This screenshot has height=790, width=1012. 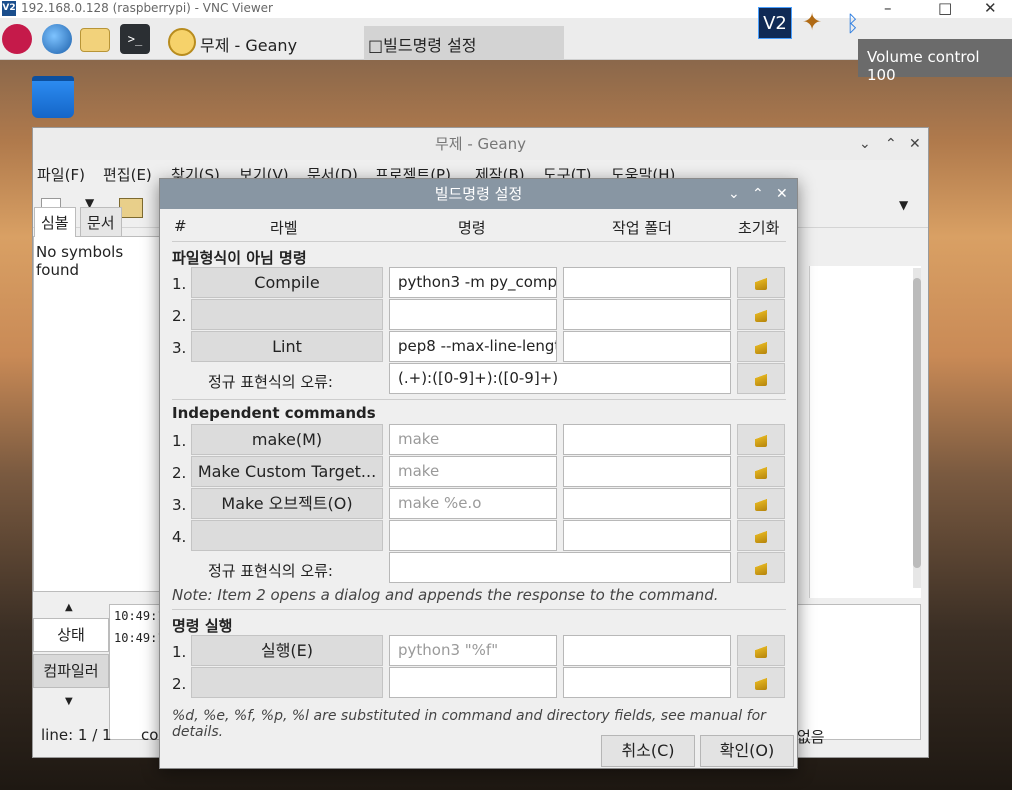 What do you see at coordinates (98, 399) in the screenshot?
I see `sidebar: 심볼 문서 No symbols found` at bounding box center [98, 399].